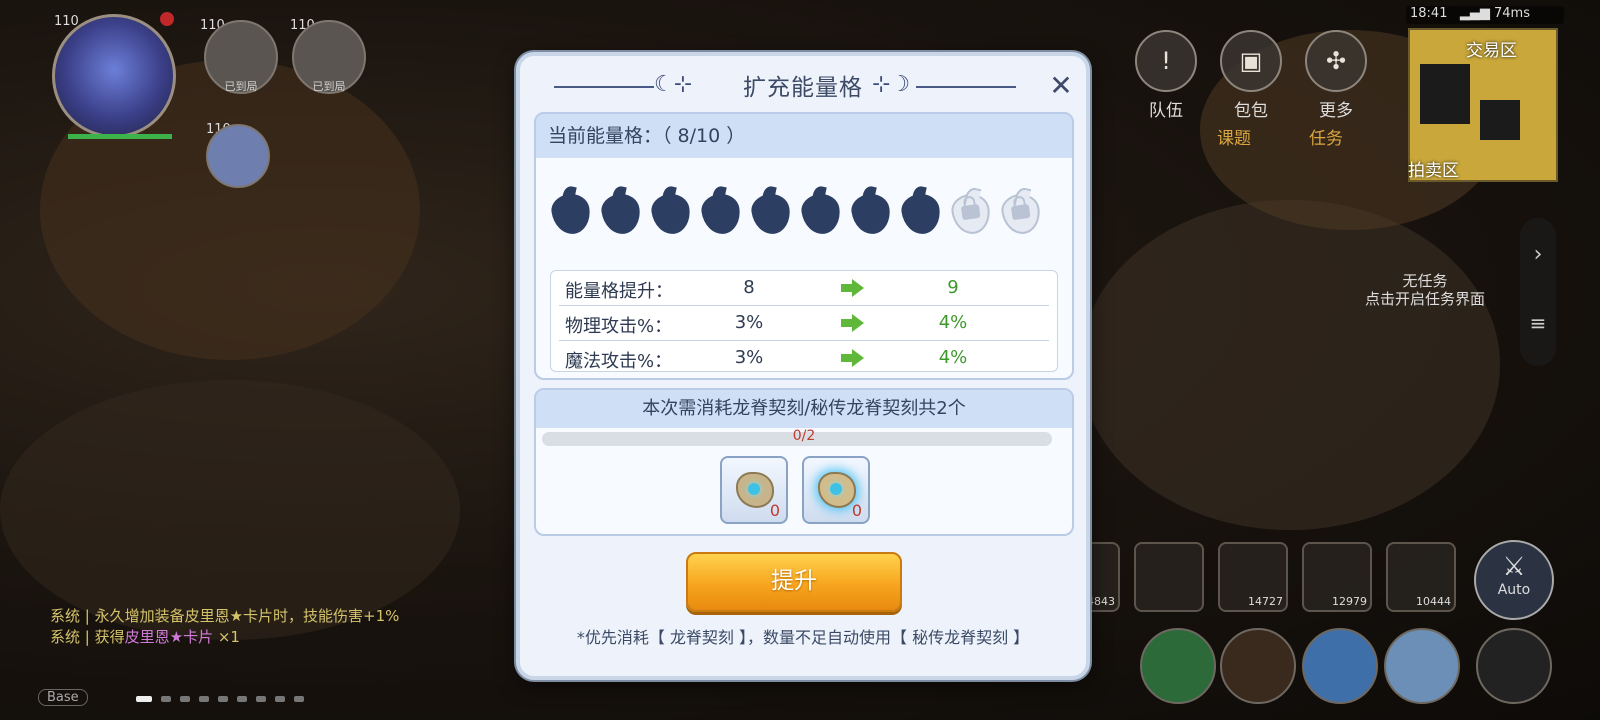  I want to click on stat-next: 4%, so click(953, 322).